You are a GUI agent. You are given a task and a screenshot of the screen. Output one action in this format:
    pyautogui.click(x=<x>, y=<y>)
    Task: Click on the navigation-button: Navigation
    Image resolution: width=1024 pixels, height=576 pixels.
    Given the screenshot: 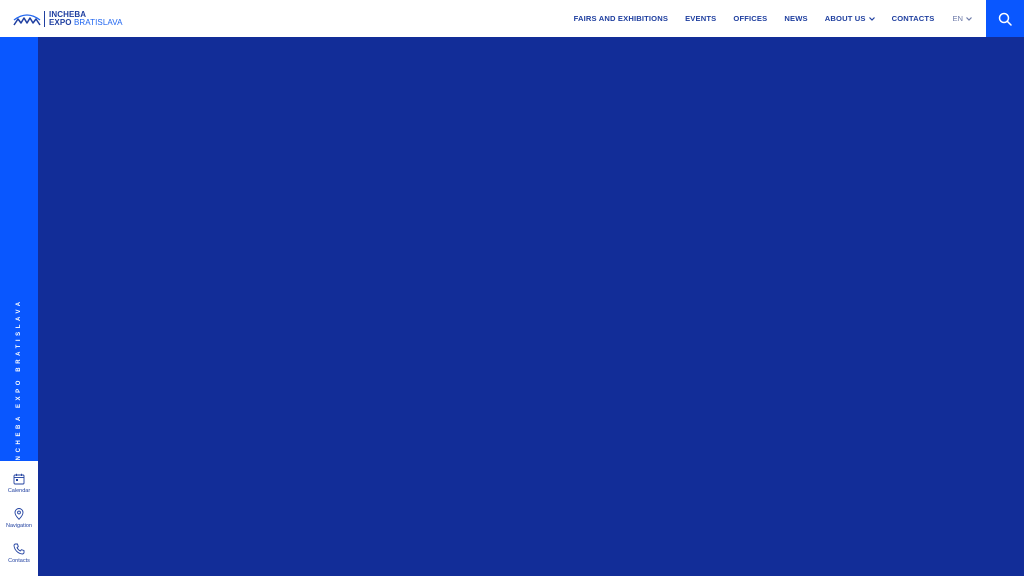 What is the action you would take?
    pyautogui.click(x=19, y=518)
    